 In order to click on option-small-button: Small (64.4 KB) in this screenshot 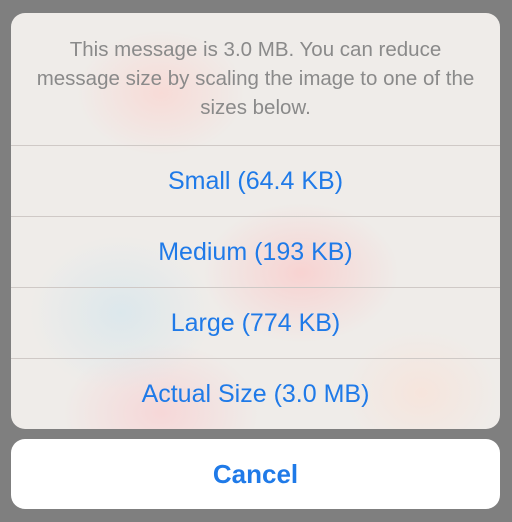, I will do `click(255, 180)`.